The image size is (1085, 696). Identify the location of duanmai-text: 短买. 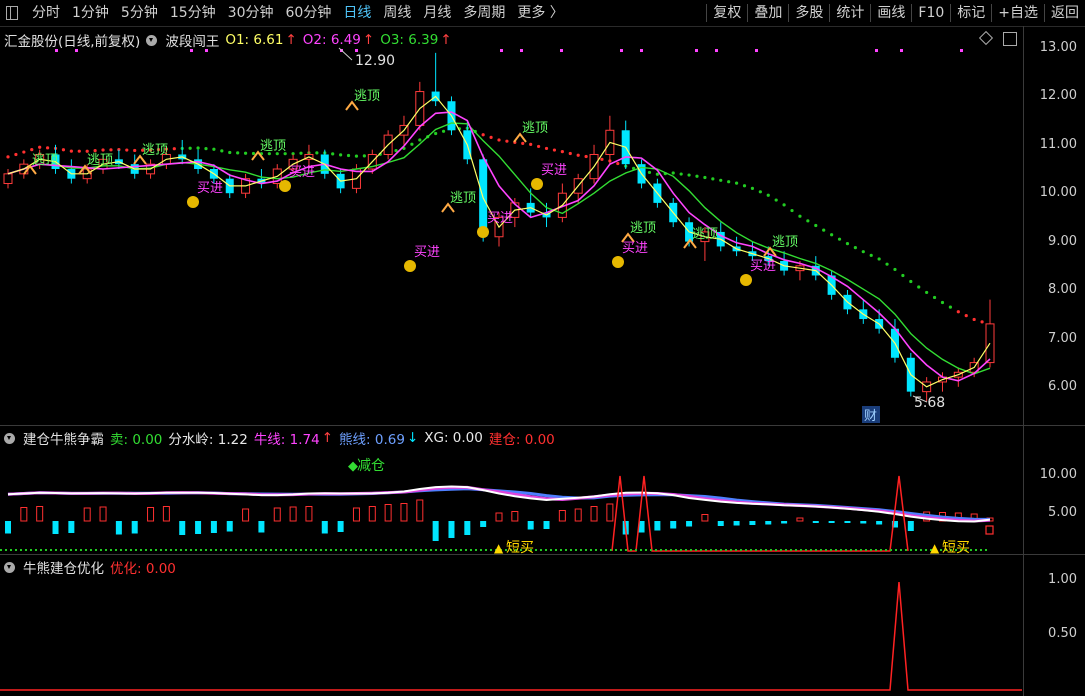
(520, 547).